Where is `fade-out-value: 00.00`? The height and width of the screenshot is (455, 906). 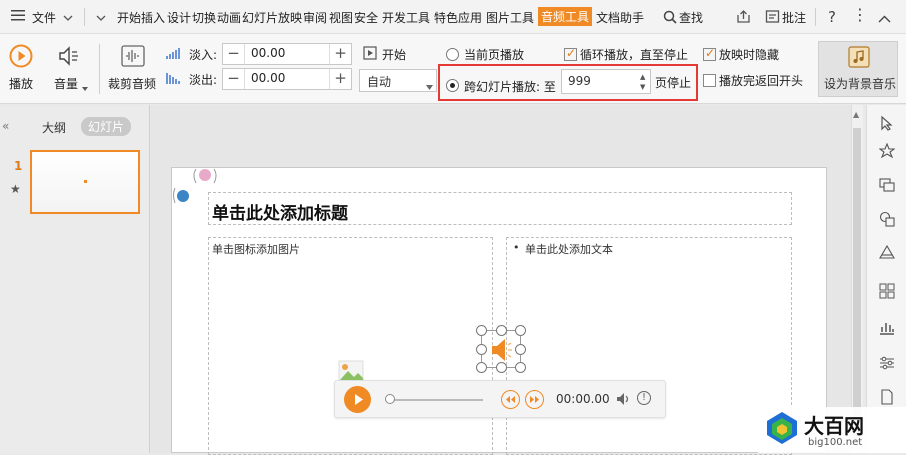 fade-out-value: 00.00 is located at coordinates (268, 78).